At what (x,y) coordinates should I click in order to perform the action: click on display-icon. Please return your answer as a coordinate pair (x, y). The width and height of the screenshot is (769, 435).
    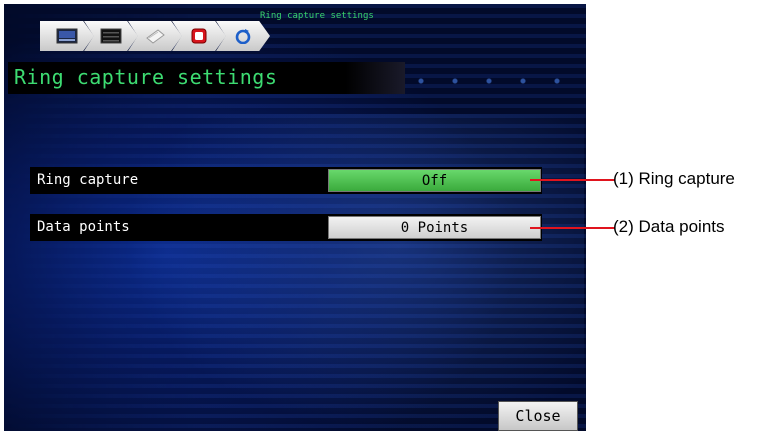
    Looking at the image, I should click on (67, 36).